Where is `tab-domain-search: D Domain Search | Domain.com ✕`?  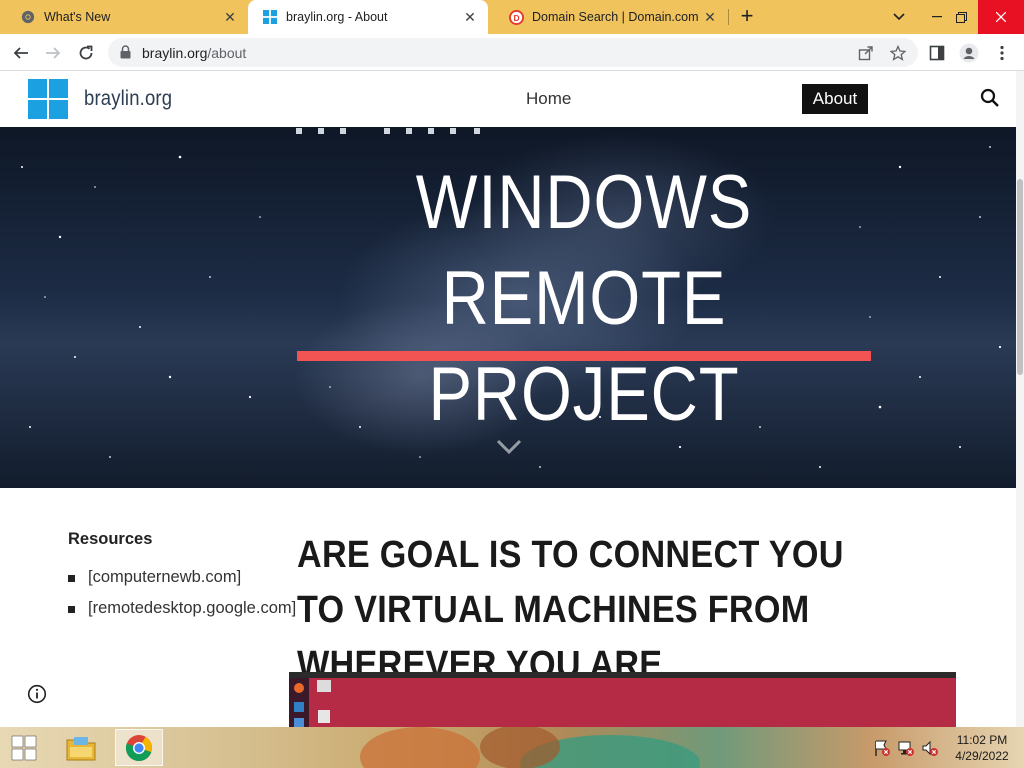 tab-domain-search: D Domain Search | Domain.com ✕ is located at coordinates (608, 17).